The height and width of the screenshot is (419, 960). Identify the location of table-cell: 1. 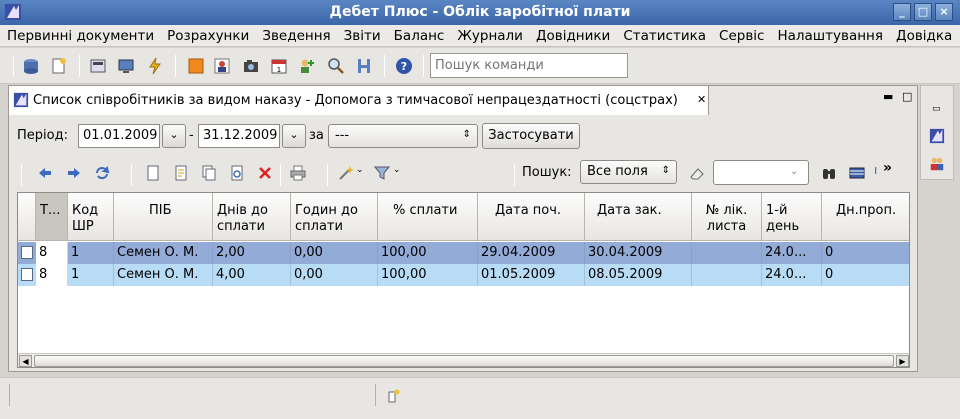
(91, 275).